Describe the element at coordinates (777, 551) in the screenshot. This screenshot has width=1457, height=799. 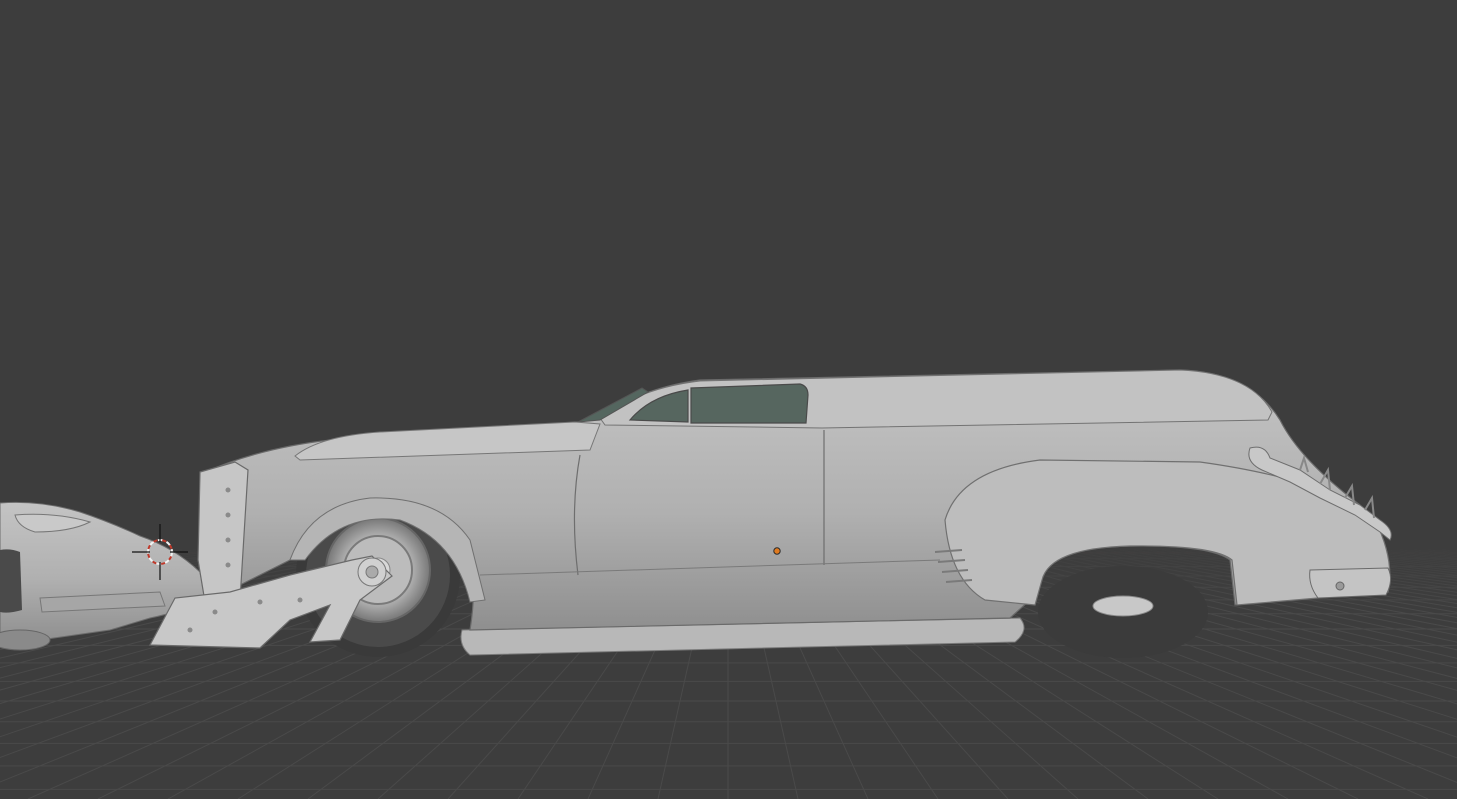
I see `object-origin-dot-icon` at that location.